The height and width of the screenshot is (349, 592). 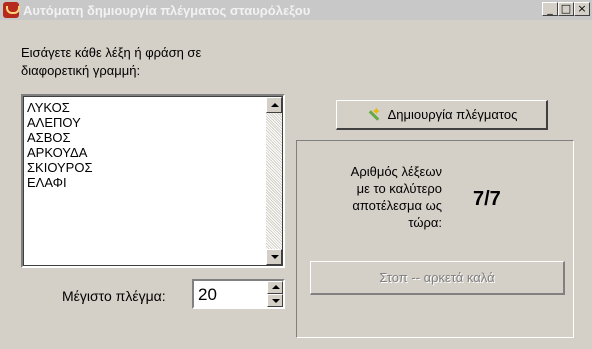 What do you see at coordinates (487, 199) in the screenshot?
I see `best-score-value: 7/7` at bounding box center [487, 199].